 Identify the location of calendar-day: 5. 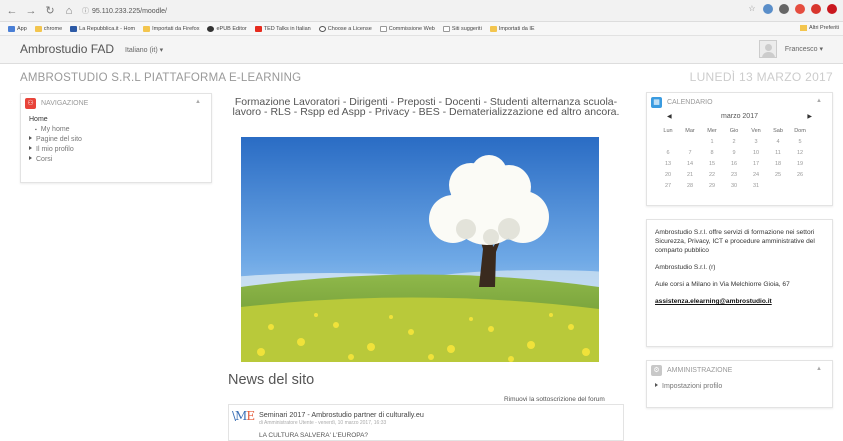
(800, 141).